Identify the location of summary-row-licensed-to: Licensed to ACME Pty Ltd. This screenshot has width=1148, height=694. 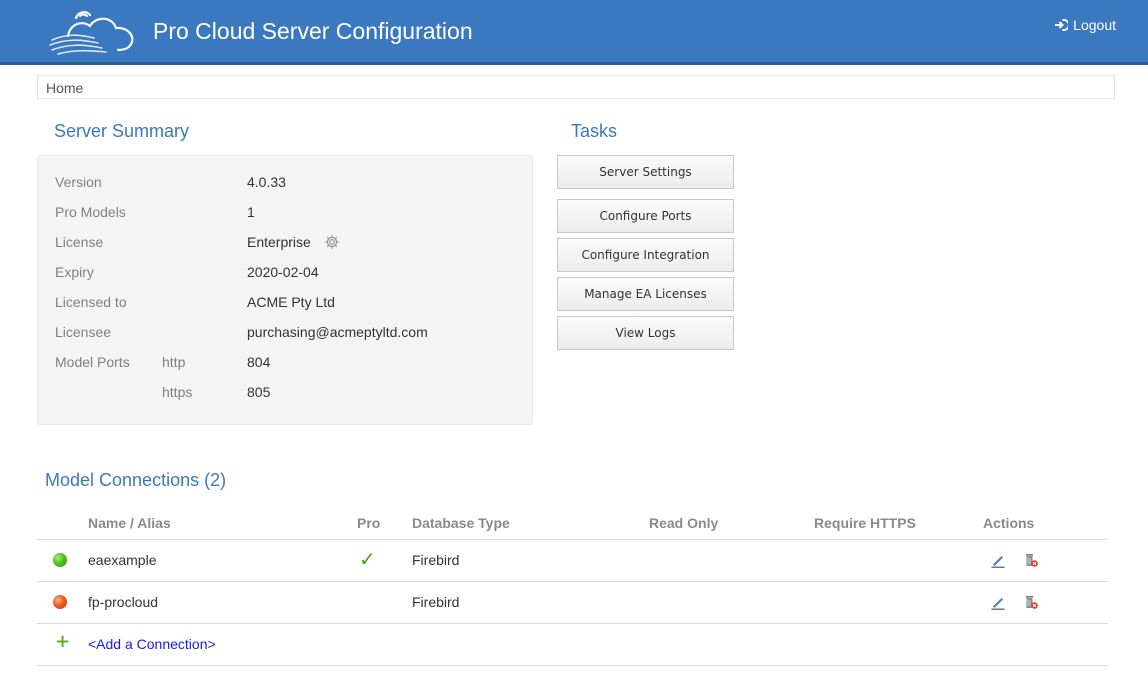
(285, 309).